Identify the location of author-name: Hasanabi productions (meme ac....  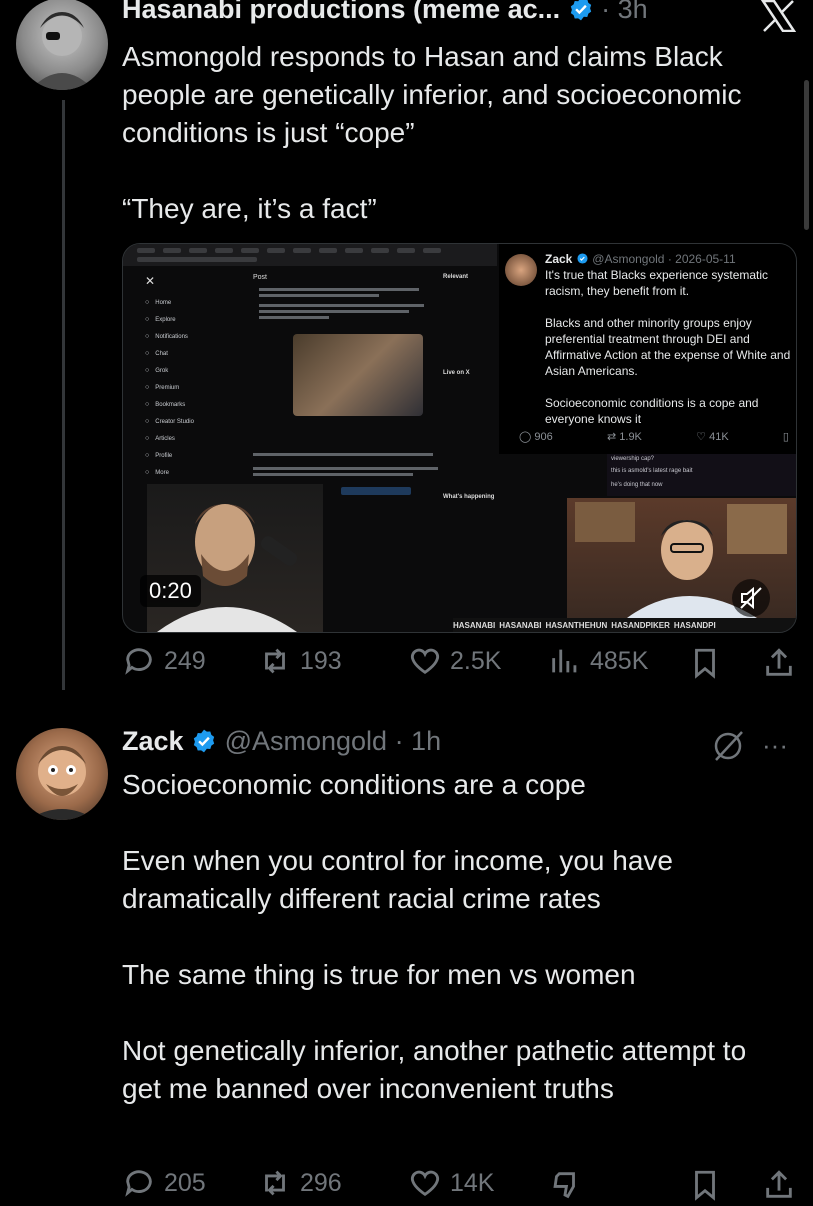
(341, 12).